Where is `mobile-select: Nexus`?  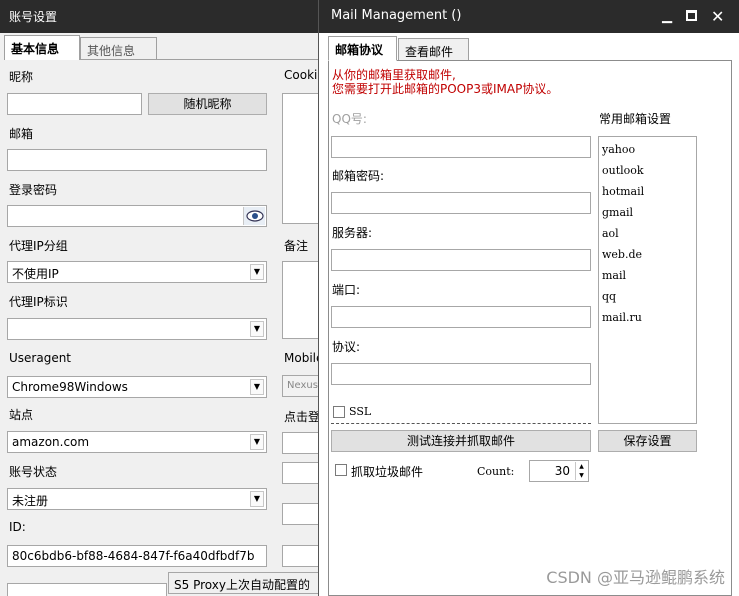 mobile-select: Nexus is located at coordinates (301, 386).